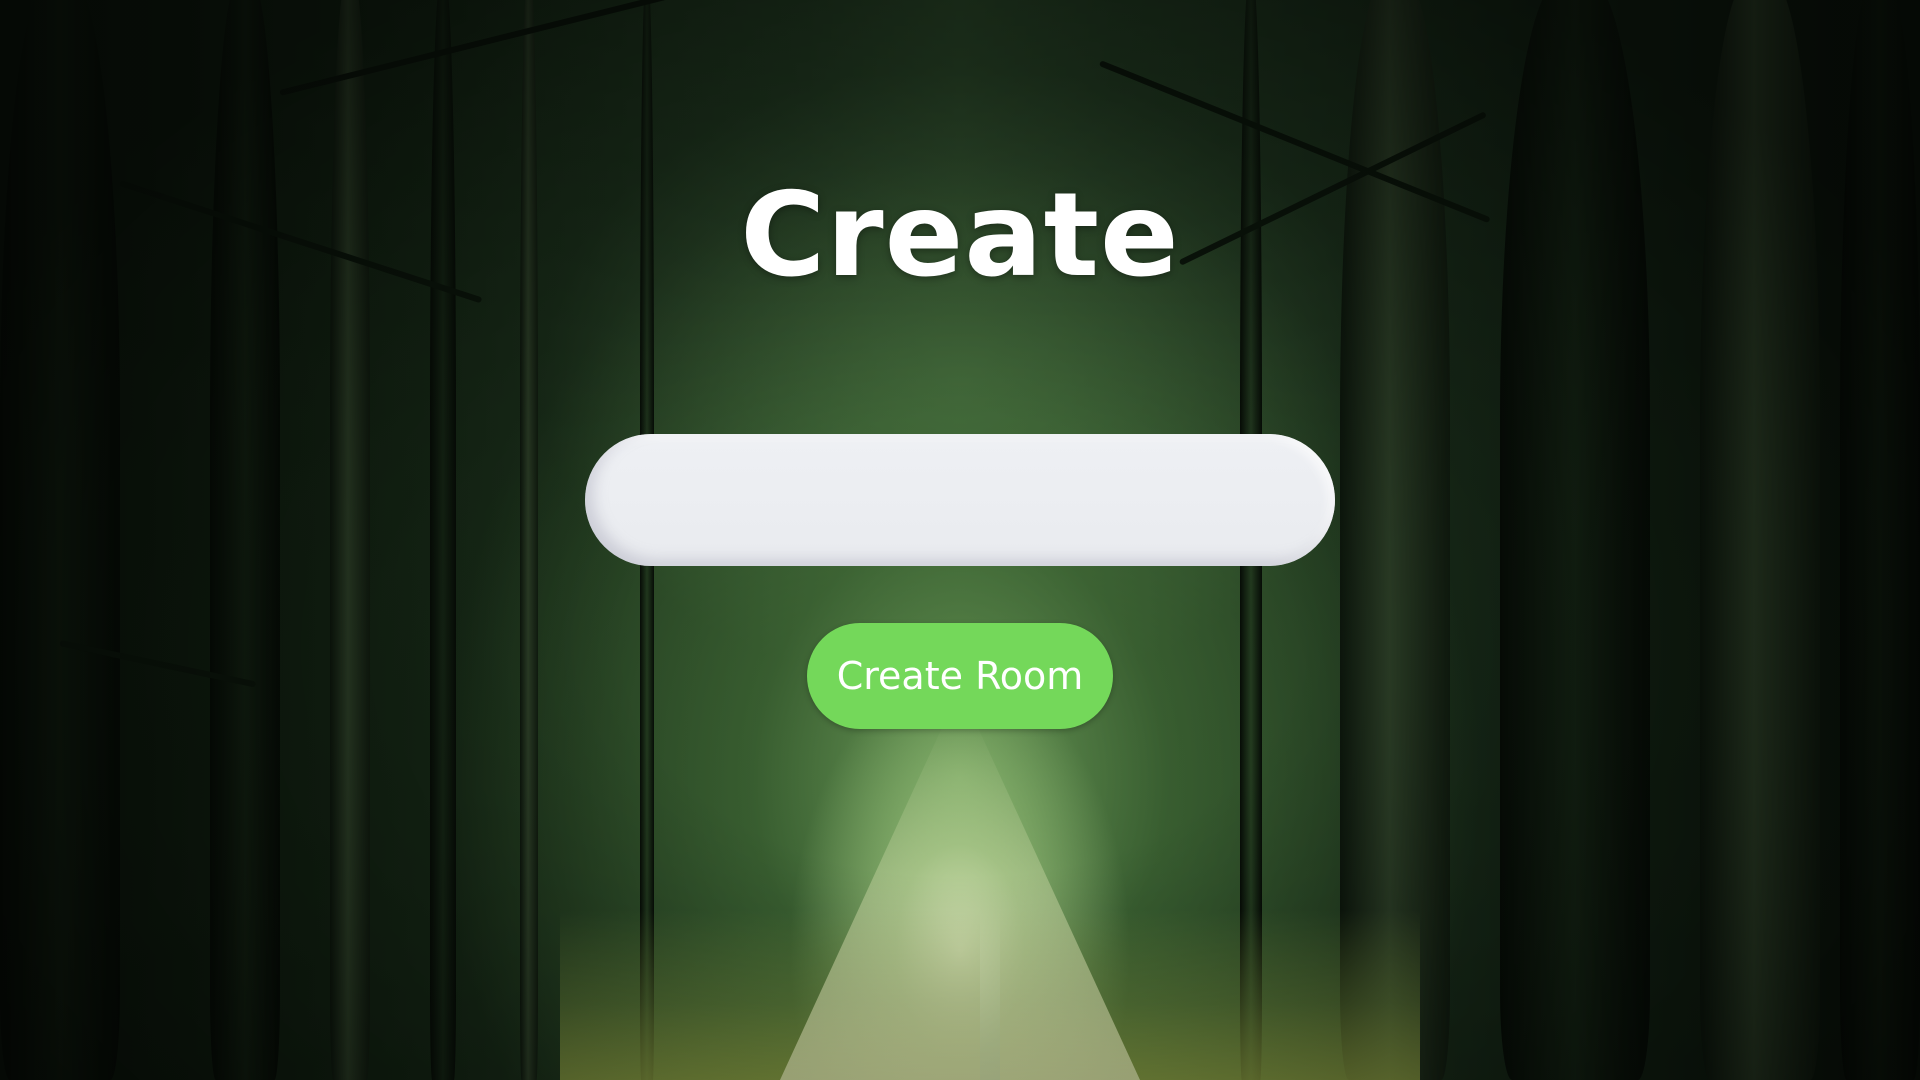  I want to click on create-room-button: Create Room, so click(960, 676).